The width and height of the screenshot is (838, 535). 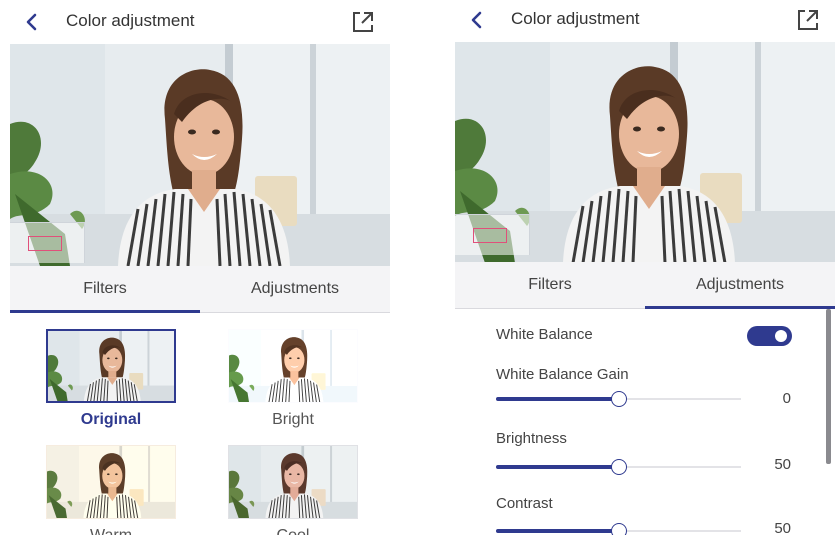 I want to click on white-balance-toggle, so click(x=769, y=336).